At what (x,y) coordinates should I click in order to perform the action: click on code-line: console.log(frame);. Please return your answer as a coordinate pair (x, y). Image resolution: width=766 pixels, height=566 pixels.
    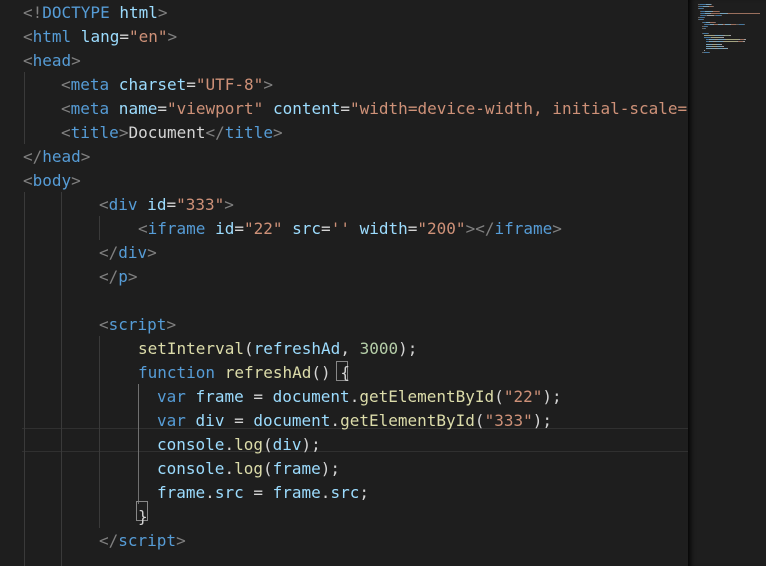
    Looking at the image, I should click on (248, 469).